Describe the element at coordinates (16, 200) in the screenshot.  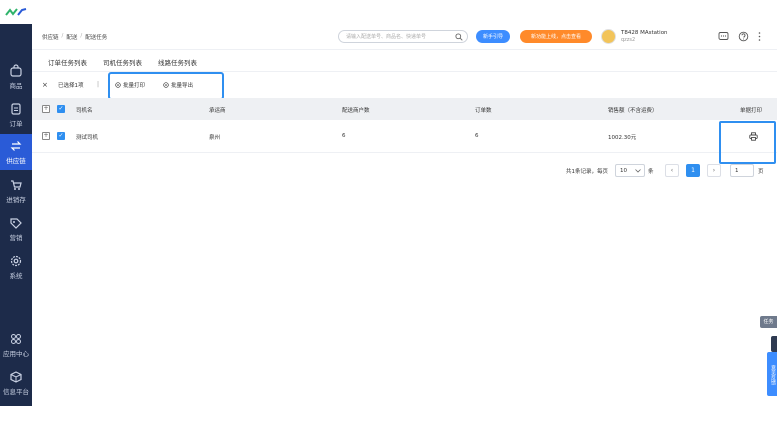
I see `sidebar-item-label: 进销存` at that location.